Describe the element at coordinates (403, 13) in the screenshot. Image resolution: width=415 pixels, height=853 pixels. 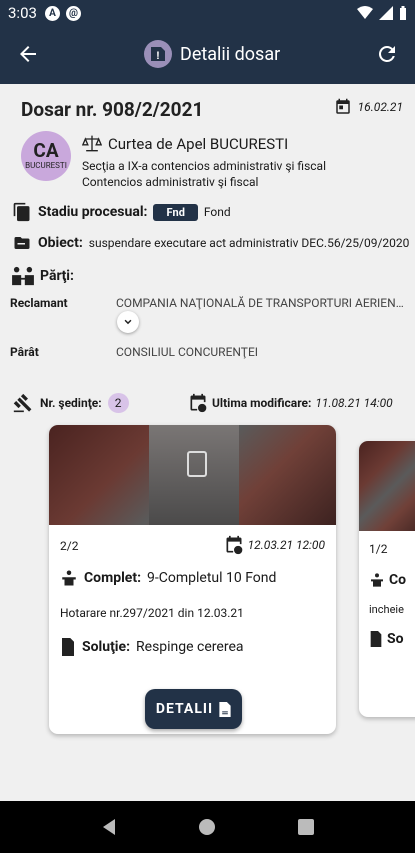
I see `battery-icon` at that location.